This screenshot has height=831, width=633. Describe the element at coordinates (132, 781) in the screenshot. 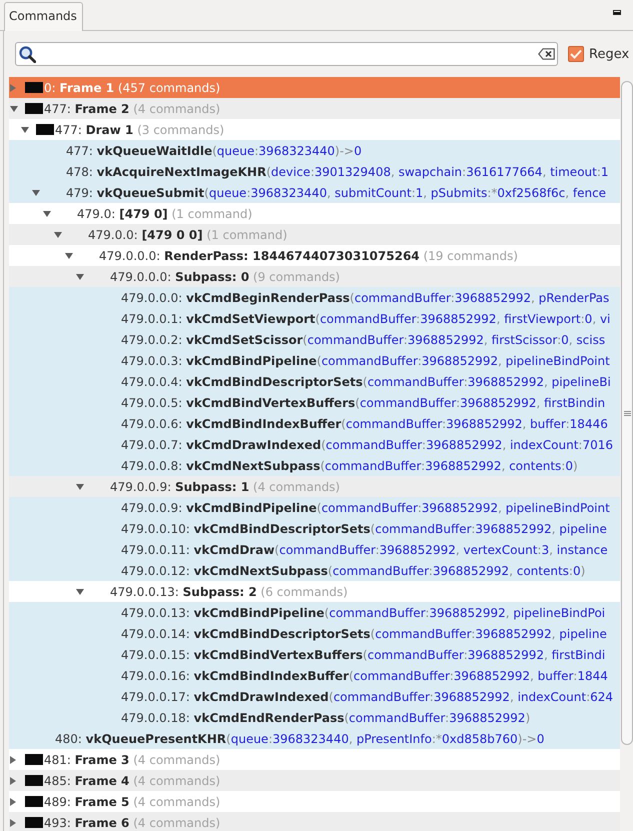

I see `frame-label: 485: Frame 4 (4 commands)` at that location.